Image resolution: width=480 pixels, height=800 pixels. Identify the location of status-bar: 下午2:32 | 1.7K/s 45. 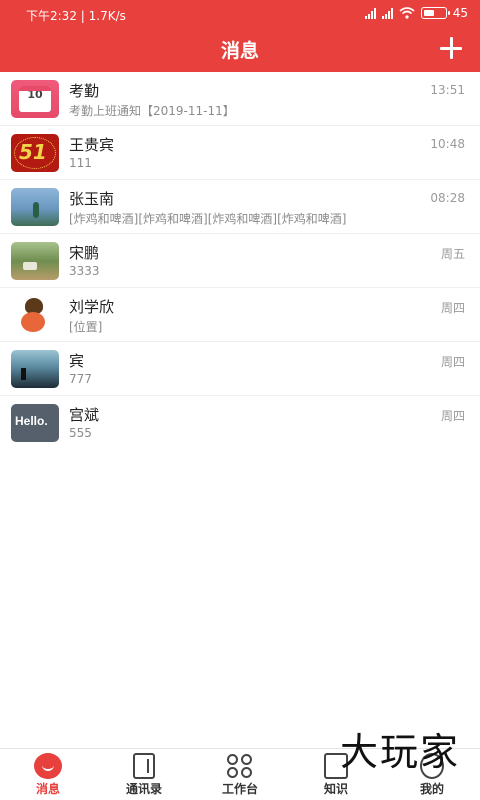
(240, 14).